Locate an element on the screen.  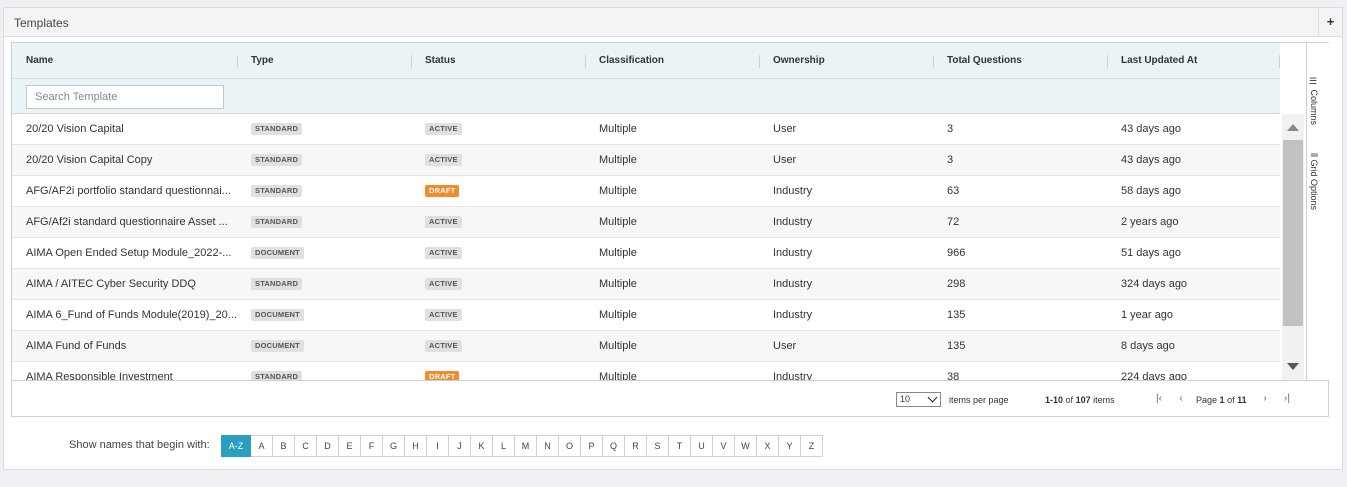
panel-header: Templates + is located at coordinates (673, 22).